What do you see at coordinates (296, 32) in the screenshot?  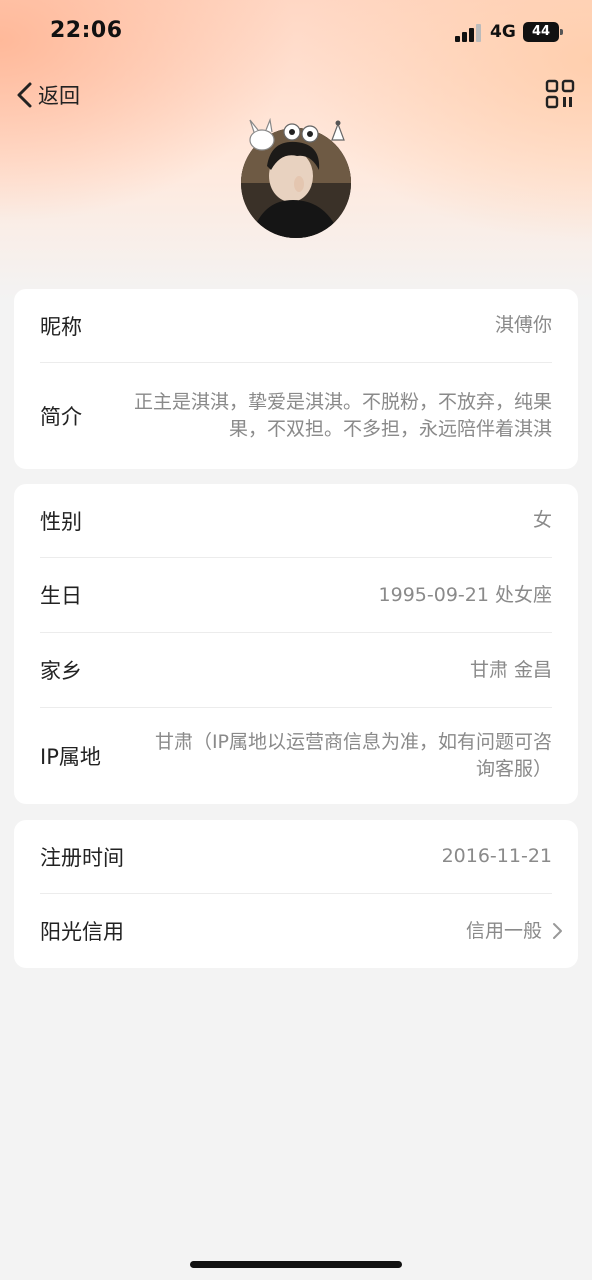 I see `status-bar: 22:06 4G 44` at bounding box center [296, 32].